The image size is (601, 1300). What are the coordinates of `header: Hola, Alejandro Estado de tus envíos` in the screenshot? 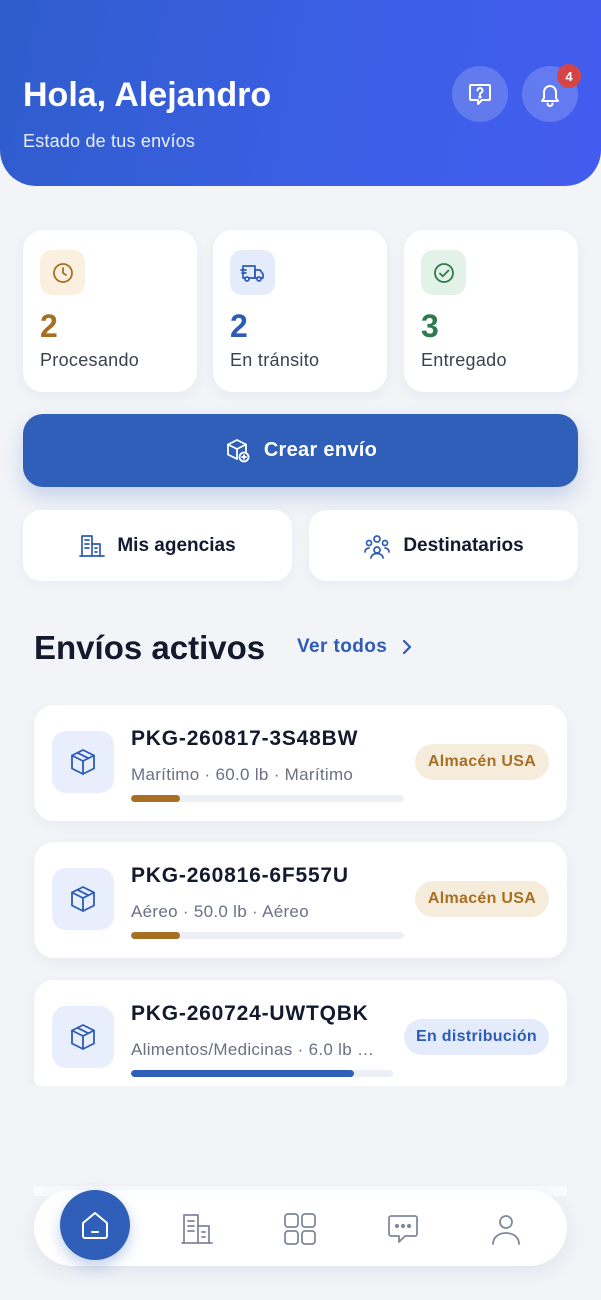 It's located at (300, 93).